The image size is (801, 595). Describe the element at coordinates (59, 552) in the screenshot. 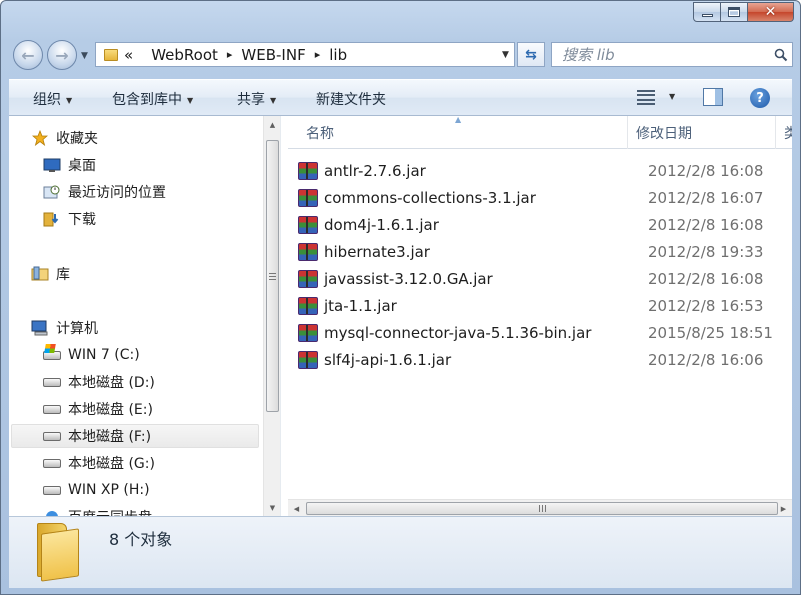

I see `folder-icon` at that location.